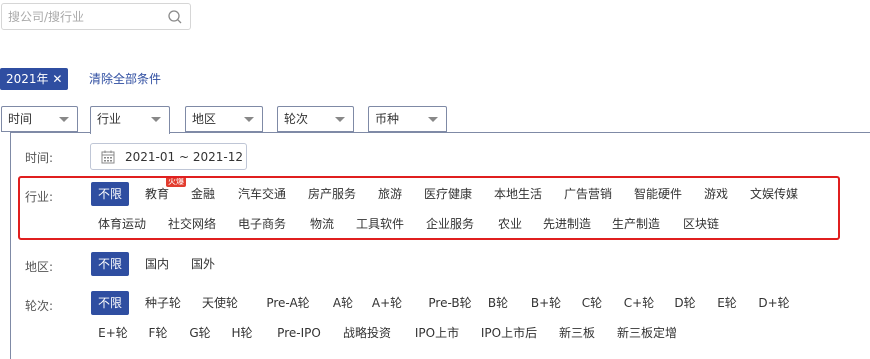  I want to click on round-option: Pre-IPO, so click(299, 333).